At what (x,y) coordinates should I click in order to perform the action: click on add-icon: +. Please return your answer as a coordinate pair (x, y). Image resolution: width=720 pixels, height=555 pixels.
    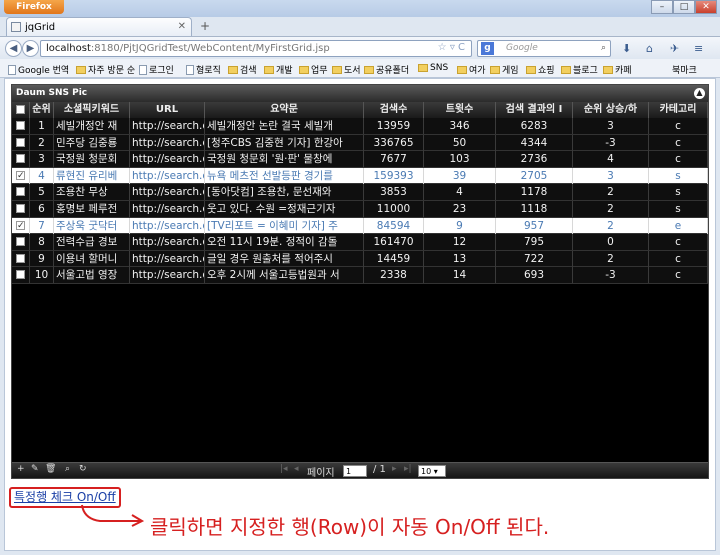
    Looking at the image, I should click on (21, 469).